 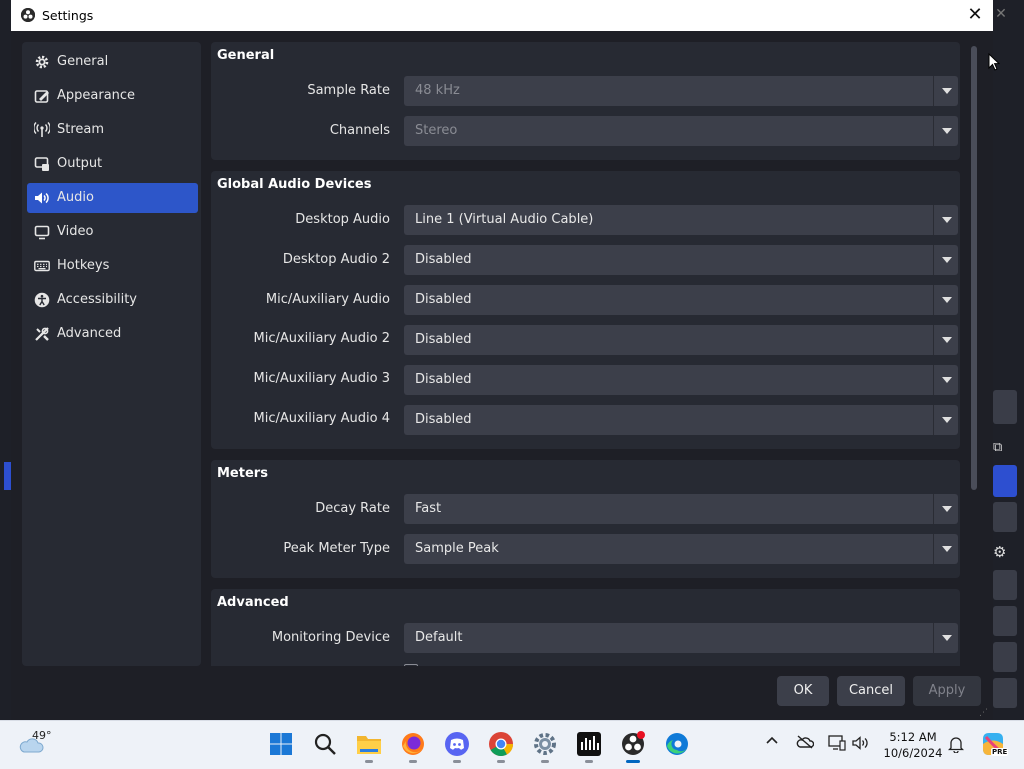 I want to click on windows-start-icon, so click(x=281, y=744).